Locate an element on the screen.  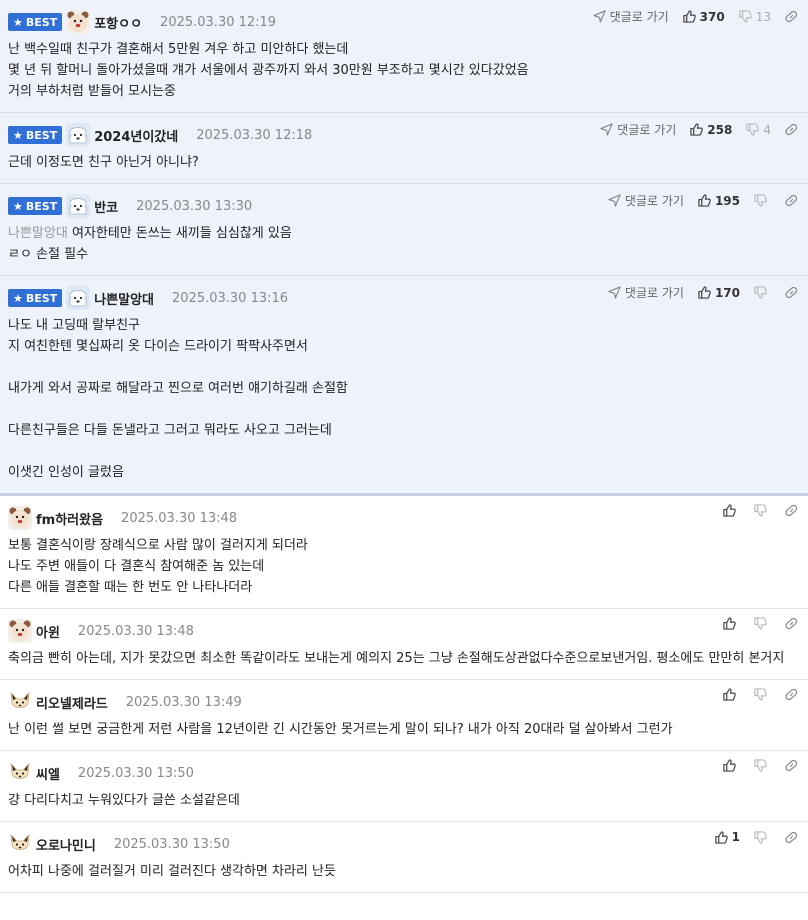
comment-actions: 댓글로 가기 258 4 is located at coordinates (699, 129).